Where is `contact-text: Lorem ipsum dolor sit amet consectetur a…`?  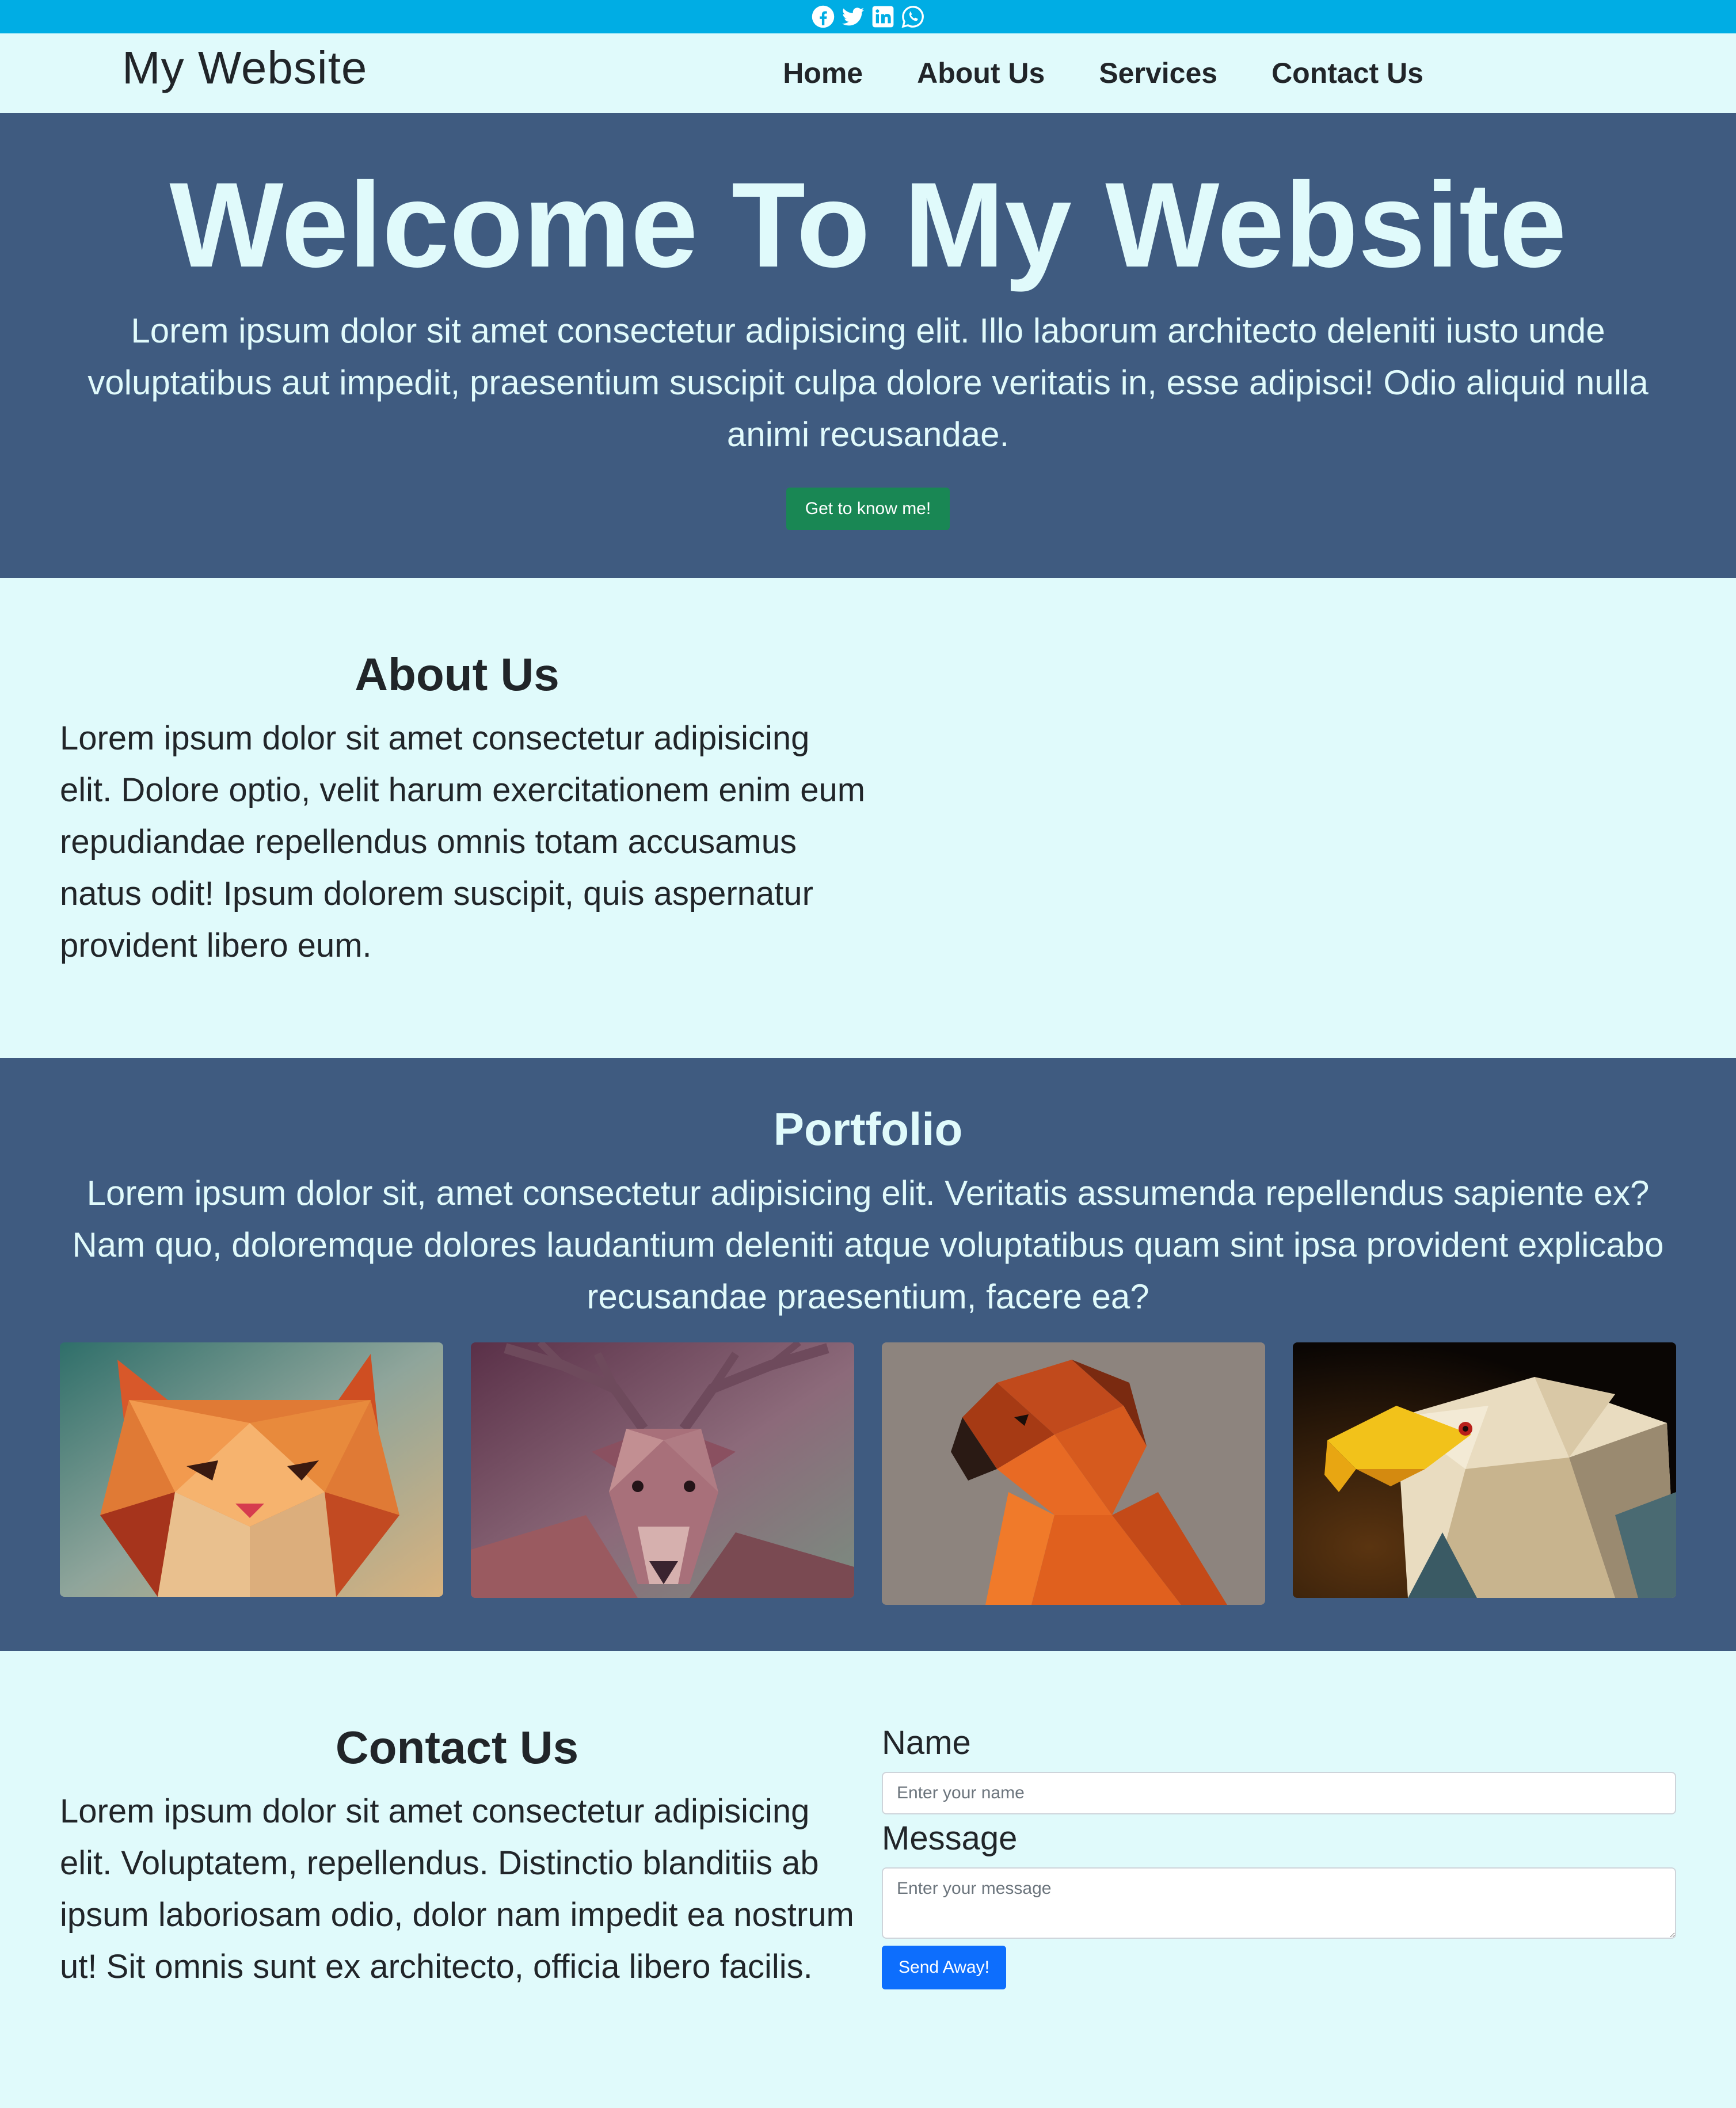 contact-text: Lorem ipsum dolor sit amet consectetur a… is located at coordinates (457, 1889).